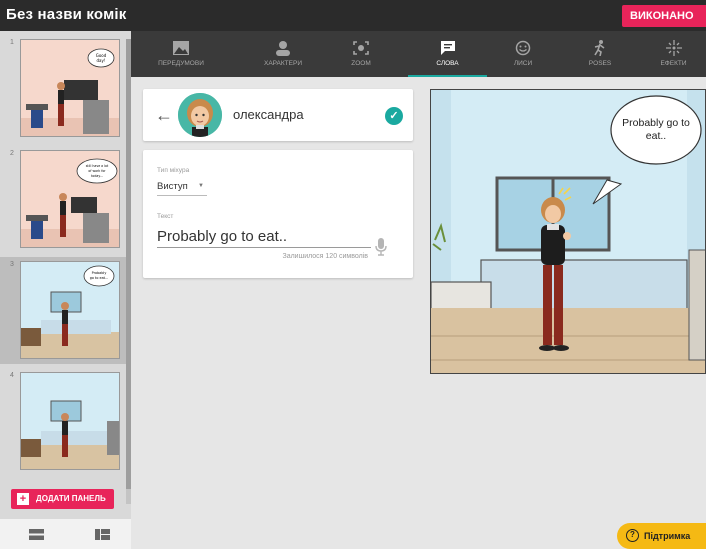 Image resolution: width=706 pixels, height=549 pixels. What do you see at coordinates (632, 535) in the screenshot?
I see `help-icon: ?` at bounding box center [632, 535].